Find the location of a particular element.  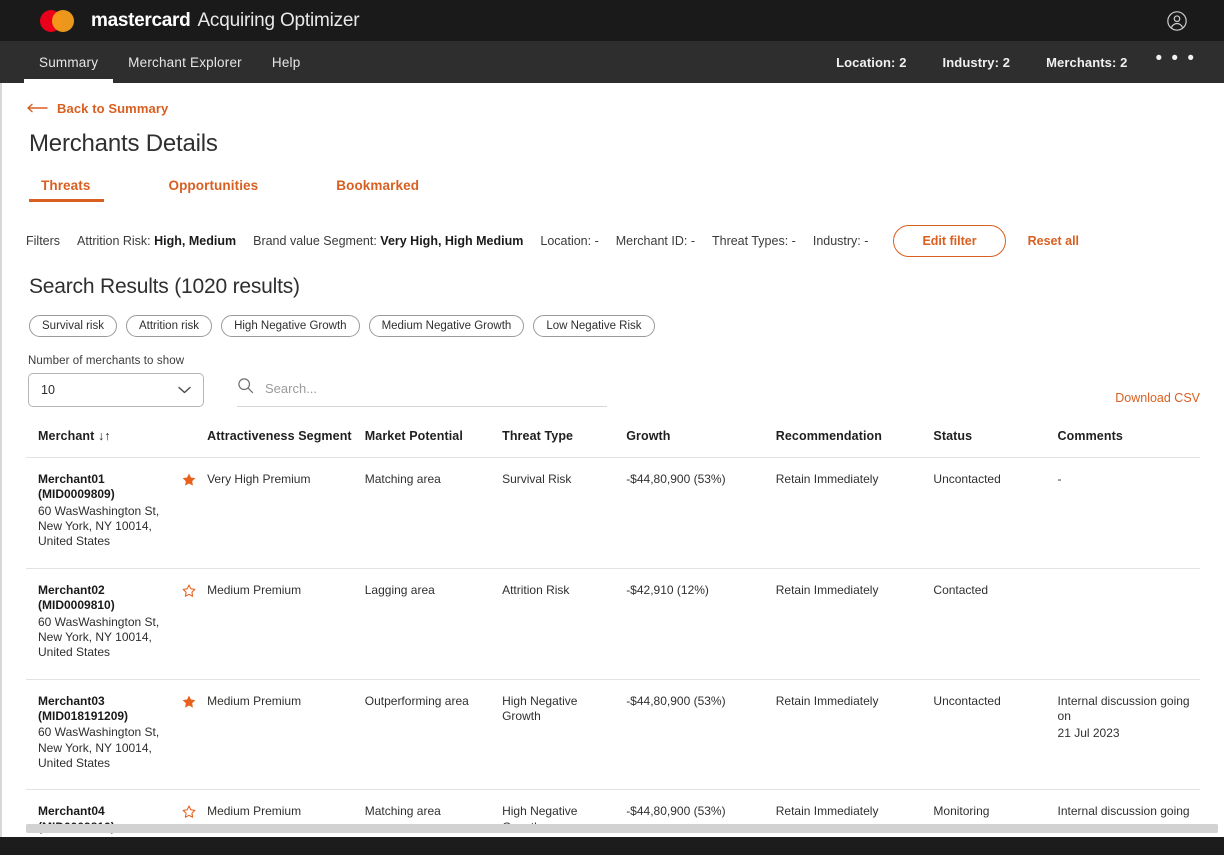

chip-low-negative-risk: Low Negative Risk is located at coordinates (594, 326).